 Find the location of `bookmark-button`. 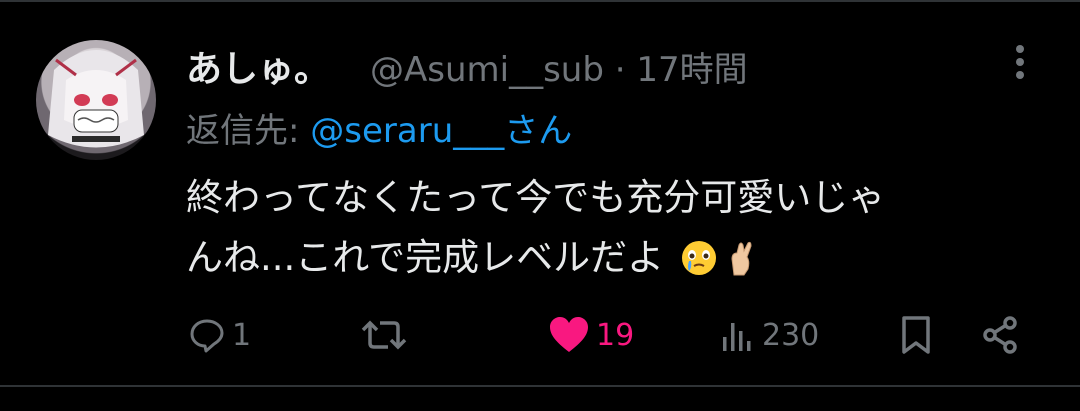

bookmark-button is located at coordinates (916, 335).